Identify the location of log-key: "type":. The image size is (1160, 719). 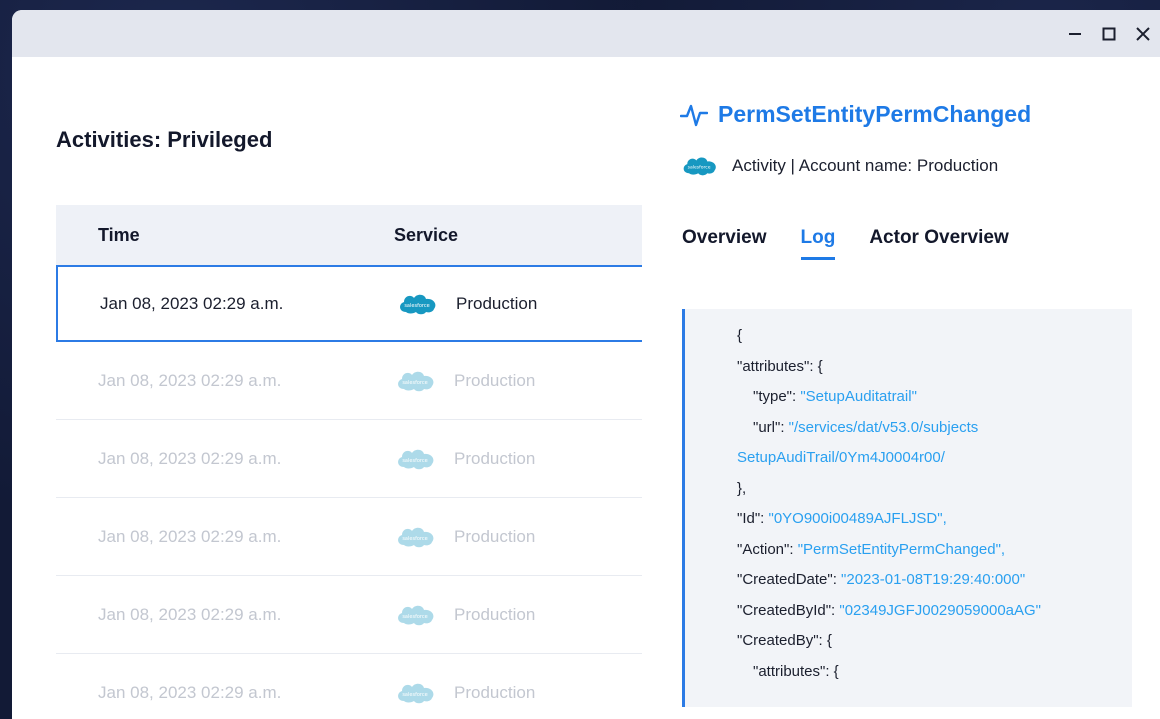
(777, 396).